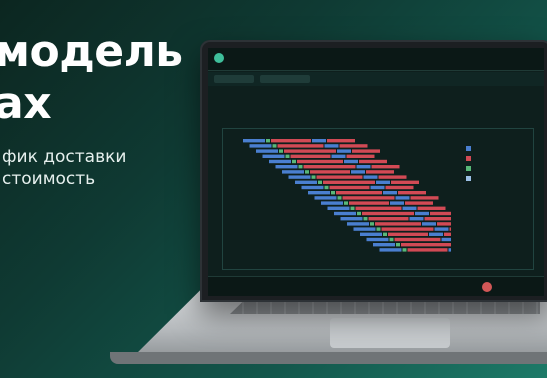 The image size is (547, 378). What do you see at coordinates (376, 286) in the screenshot?
I see `app-footer` at bounding box center [376, 286].